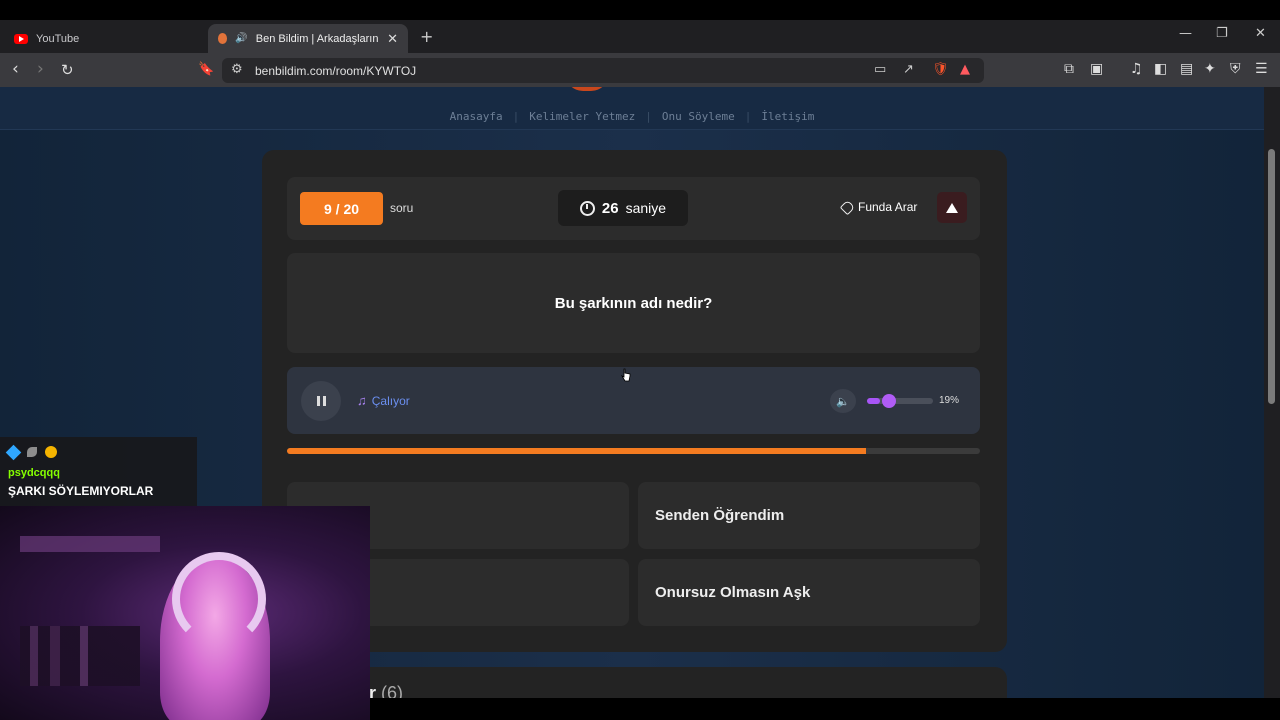  Describe the element at coordinates (623, 208) in the screenshot. I see `countdown-timer: 26 saniye` at that location.